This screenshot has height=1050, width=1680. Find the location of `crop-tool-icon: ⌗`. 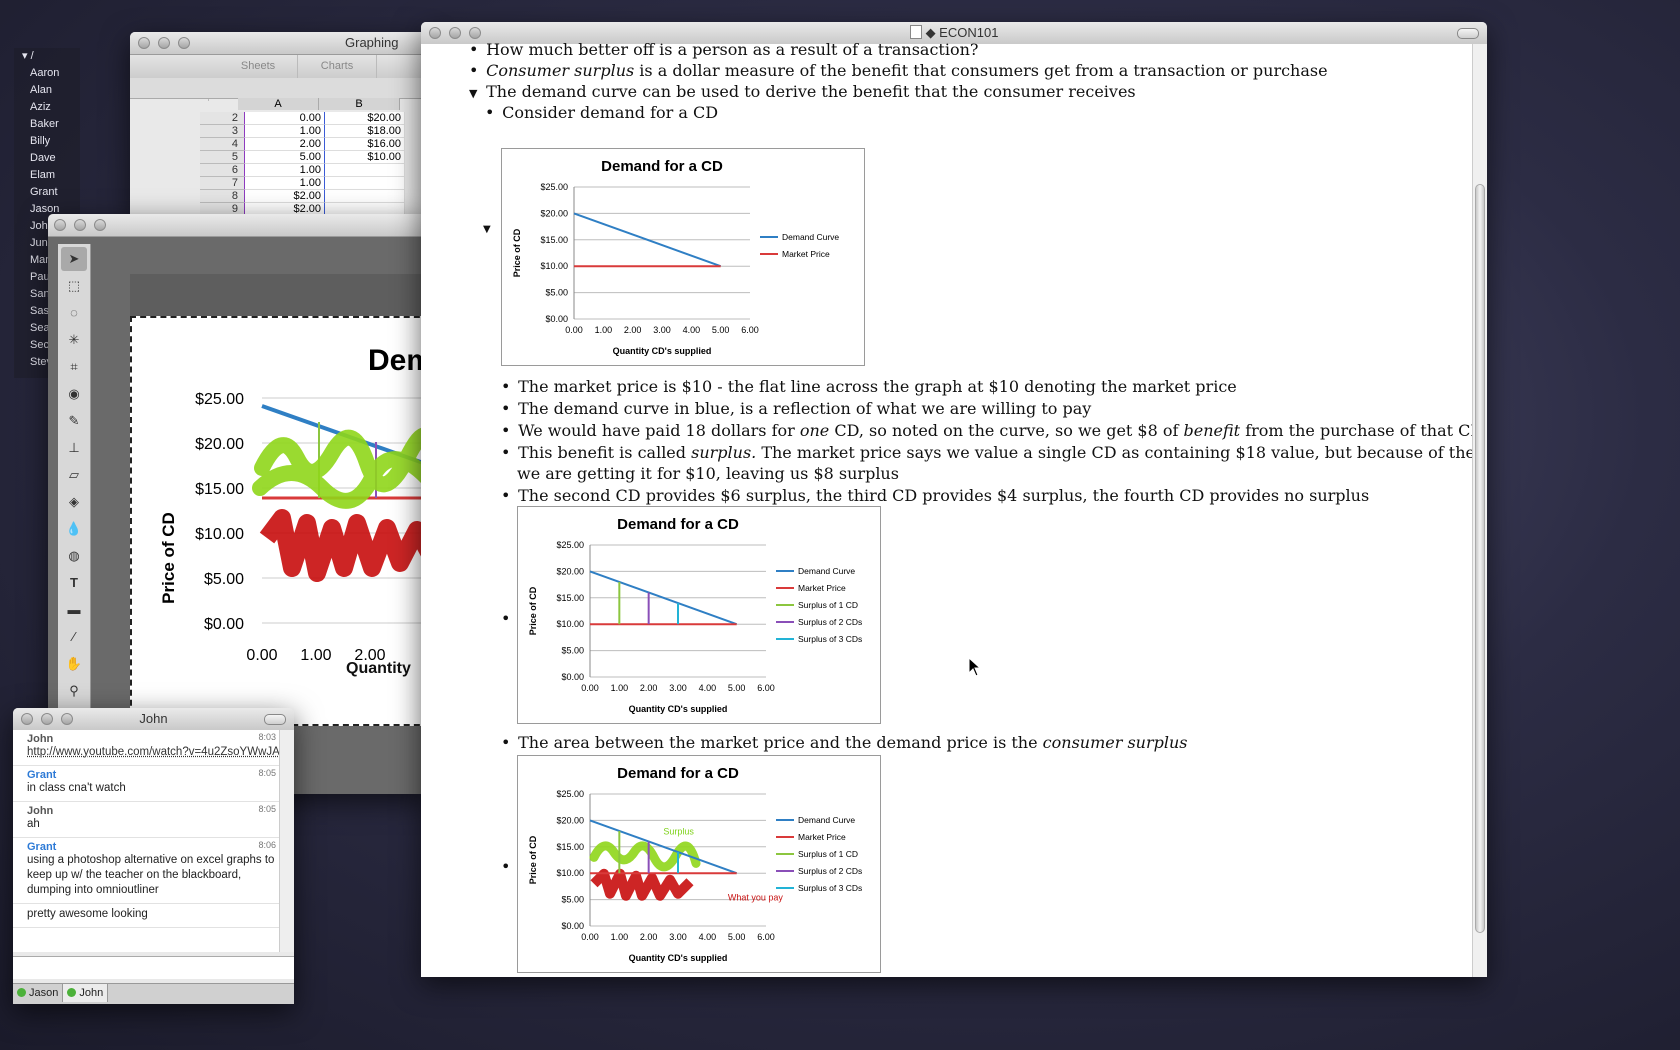

crop-tool-icon: ⌗ is located at coordinates (74, 367).